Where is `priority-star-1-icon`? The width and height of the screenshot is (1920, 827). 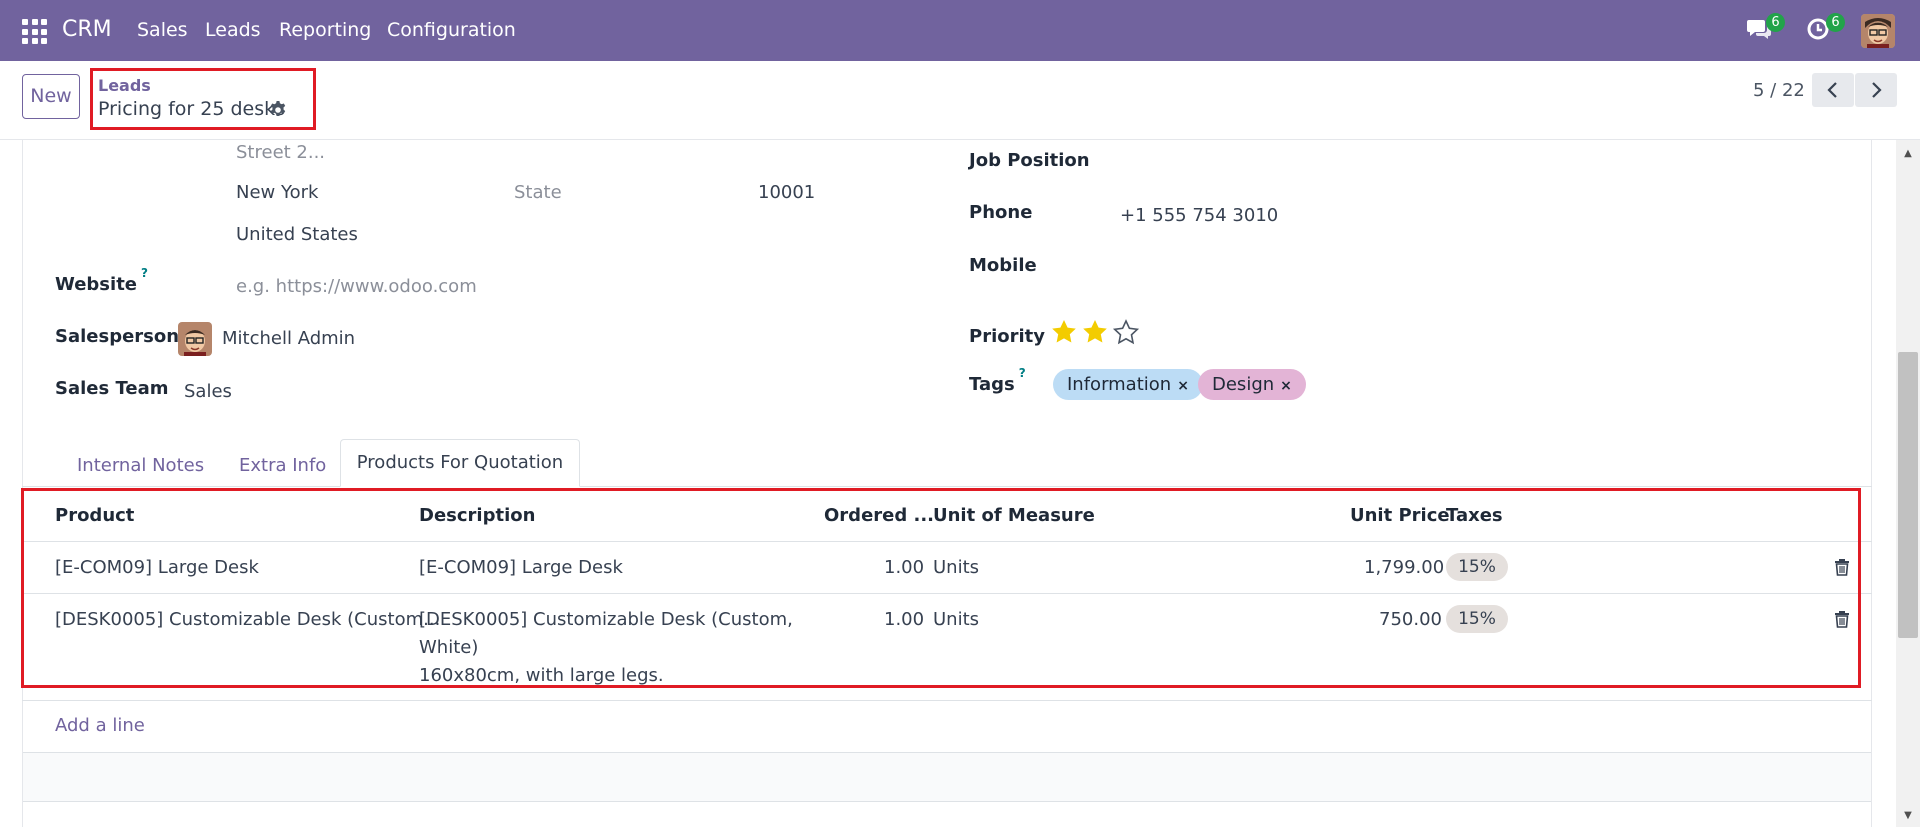
priority-star-1-icon is located at coordinates (1064, 332).